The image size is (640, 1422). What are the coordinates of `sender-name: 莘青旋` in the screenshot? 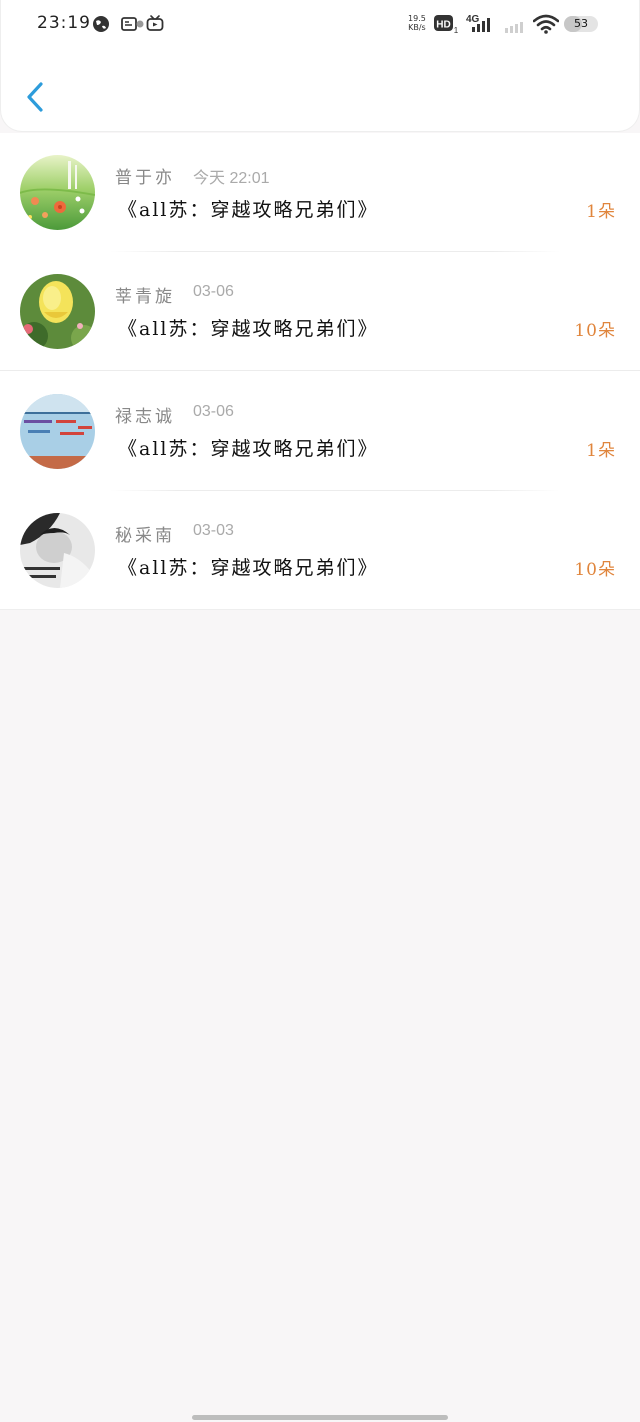 It's located at (145, 297).